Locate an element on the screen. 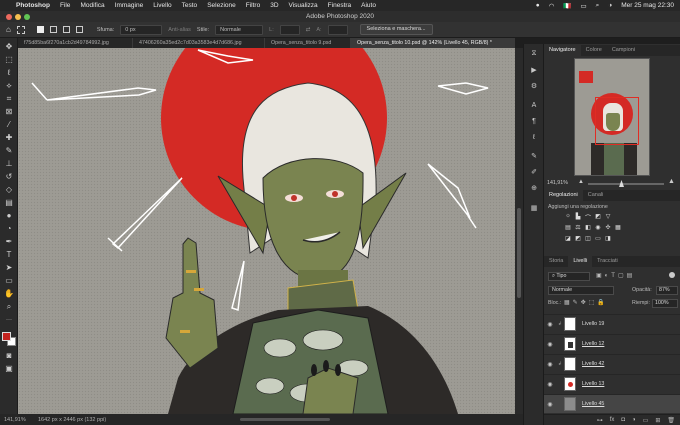  layer-row: ◉ ↲ Livello 42 is located at coordinates (612, 363).